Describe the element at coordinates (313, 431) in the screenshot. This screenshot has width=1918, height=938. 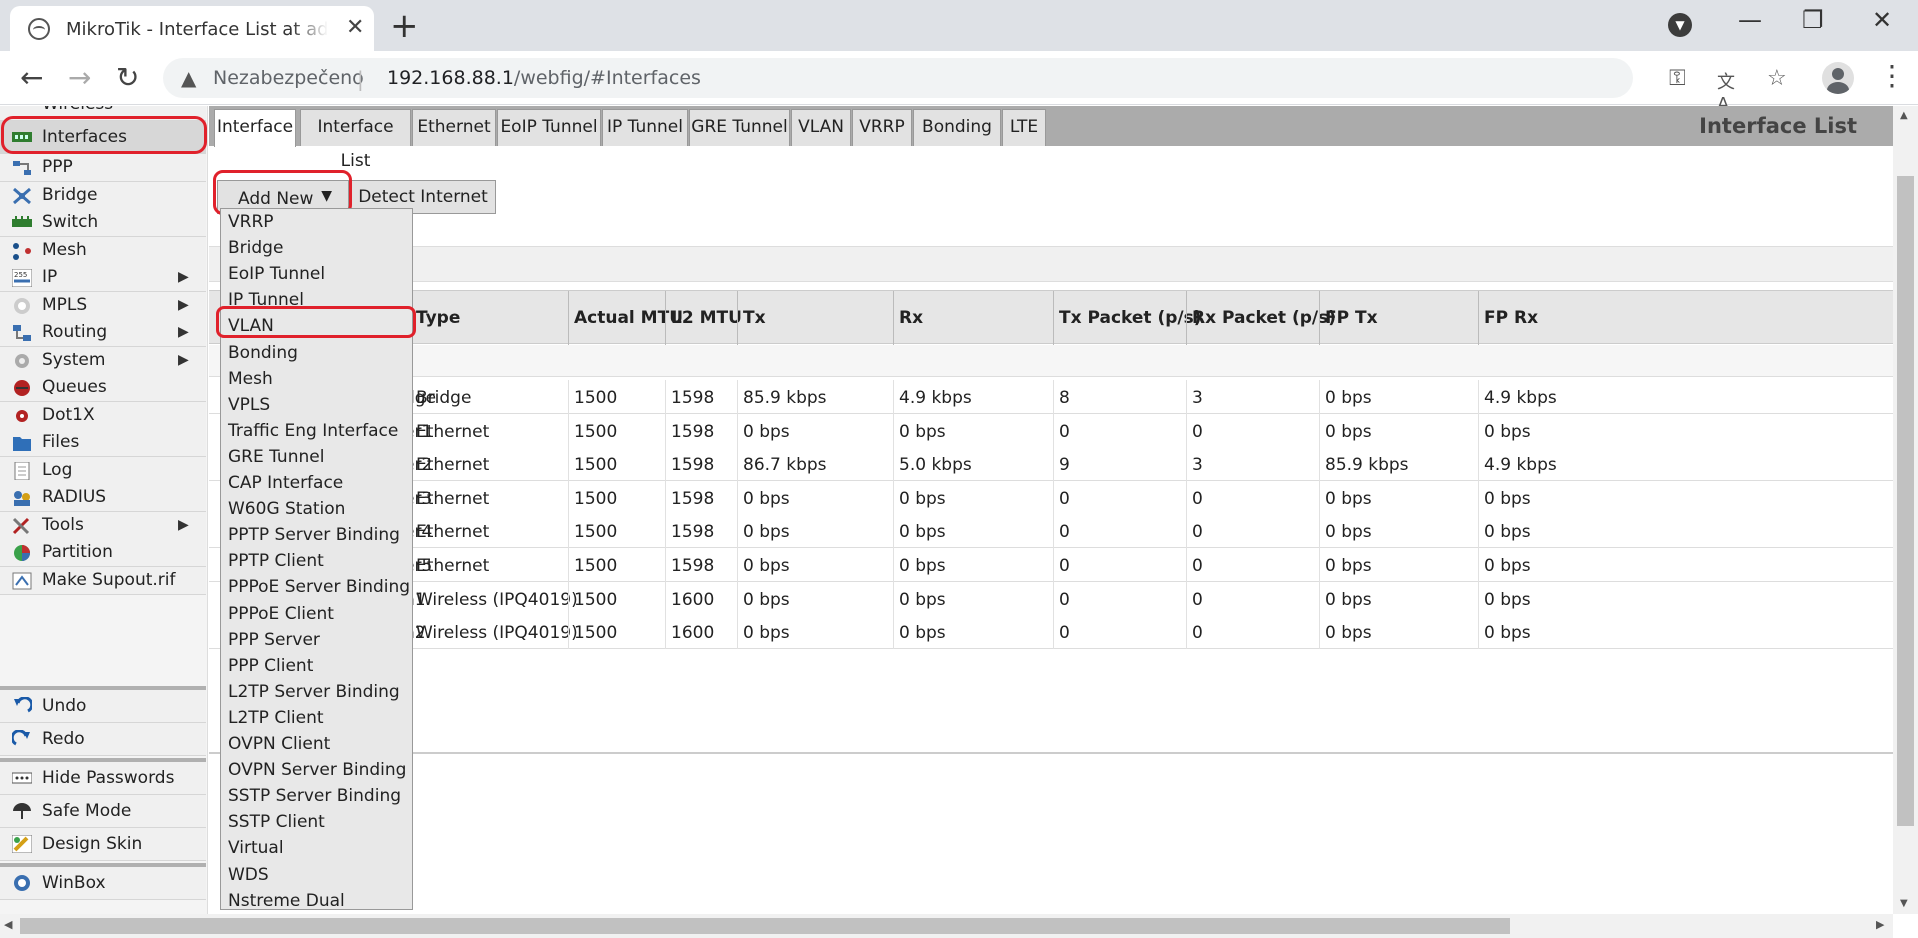
I see `menu-item-traffic-eng-interface: Traffic Eng Interface` at that location.